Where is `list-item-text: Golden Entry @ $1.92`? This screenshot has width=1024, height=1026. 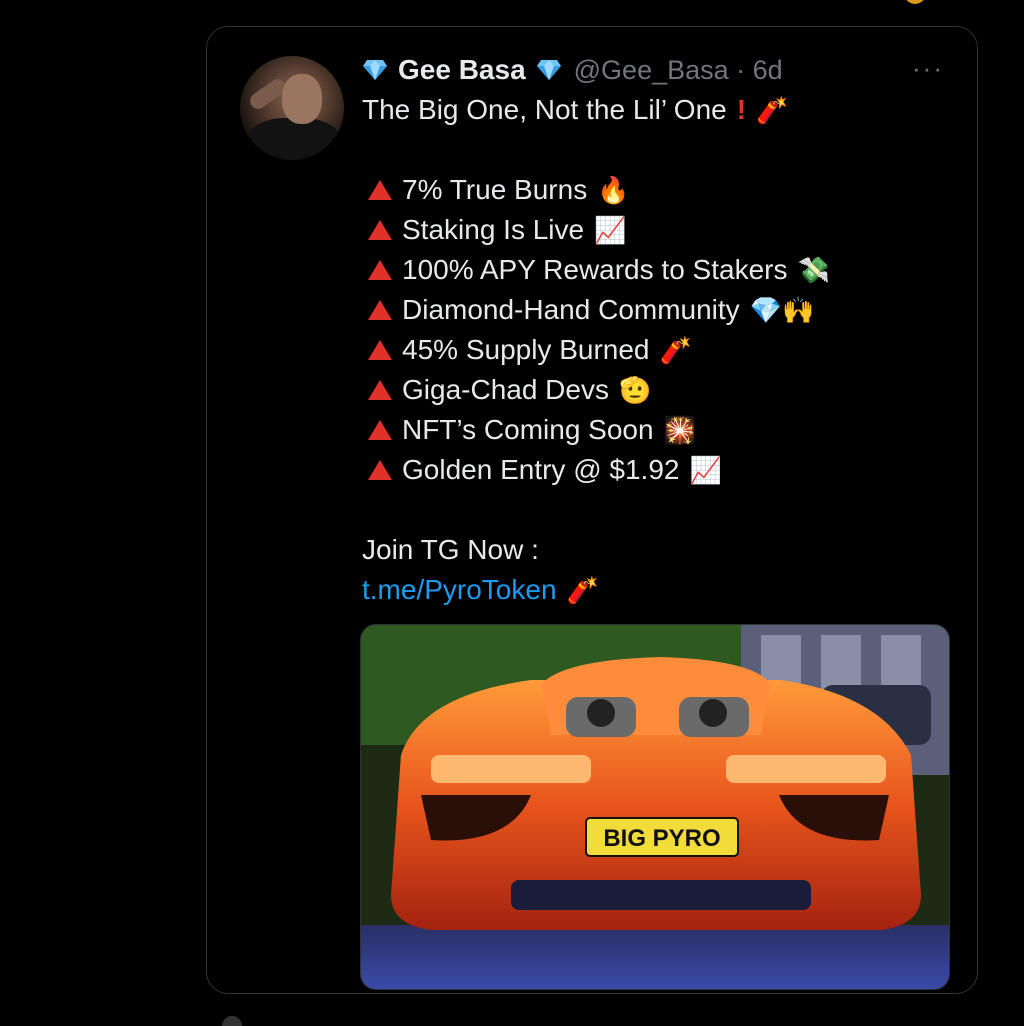
list-item-text: Golden Entry @ $1.92 is located at coordinates (541, 469).